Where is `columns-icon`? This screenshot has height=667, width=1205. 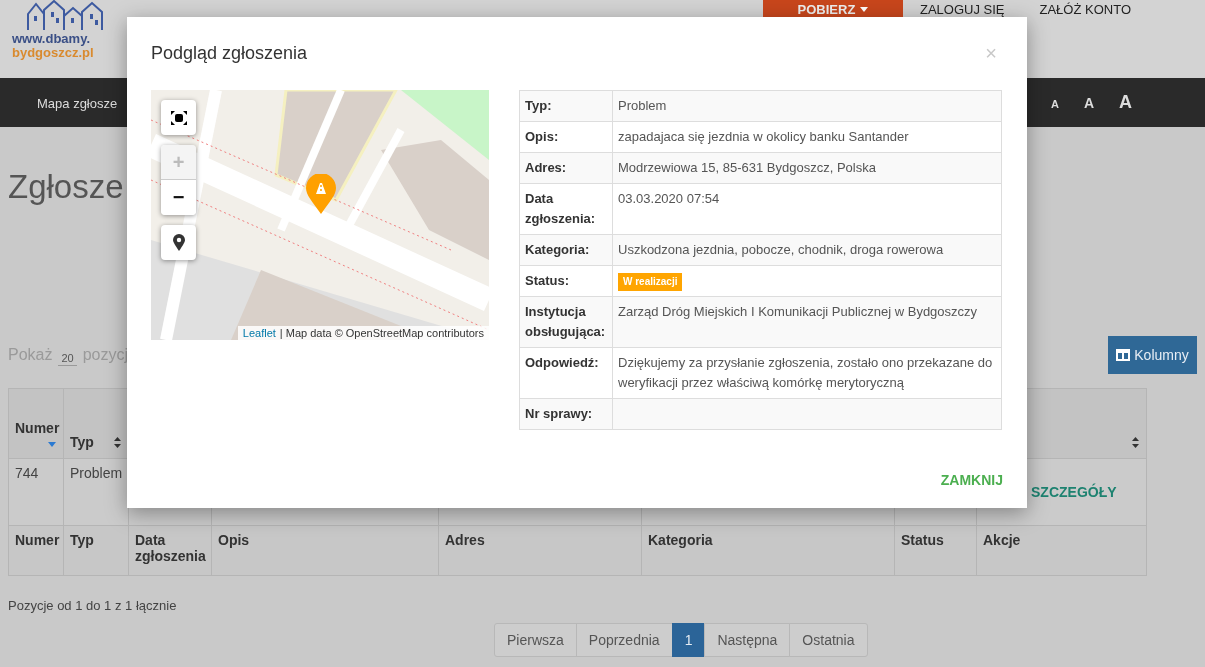 columns-icon is located at coordinates (1123, 355).